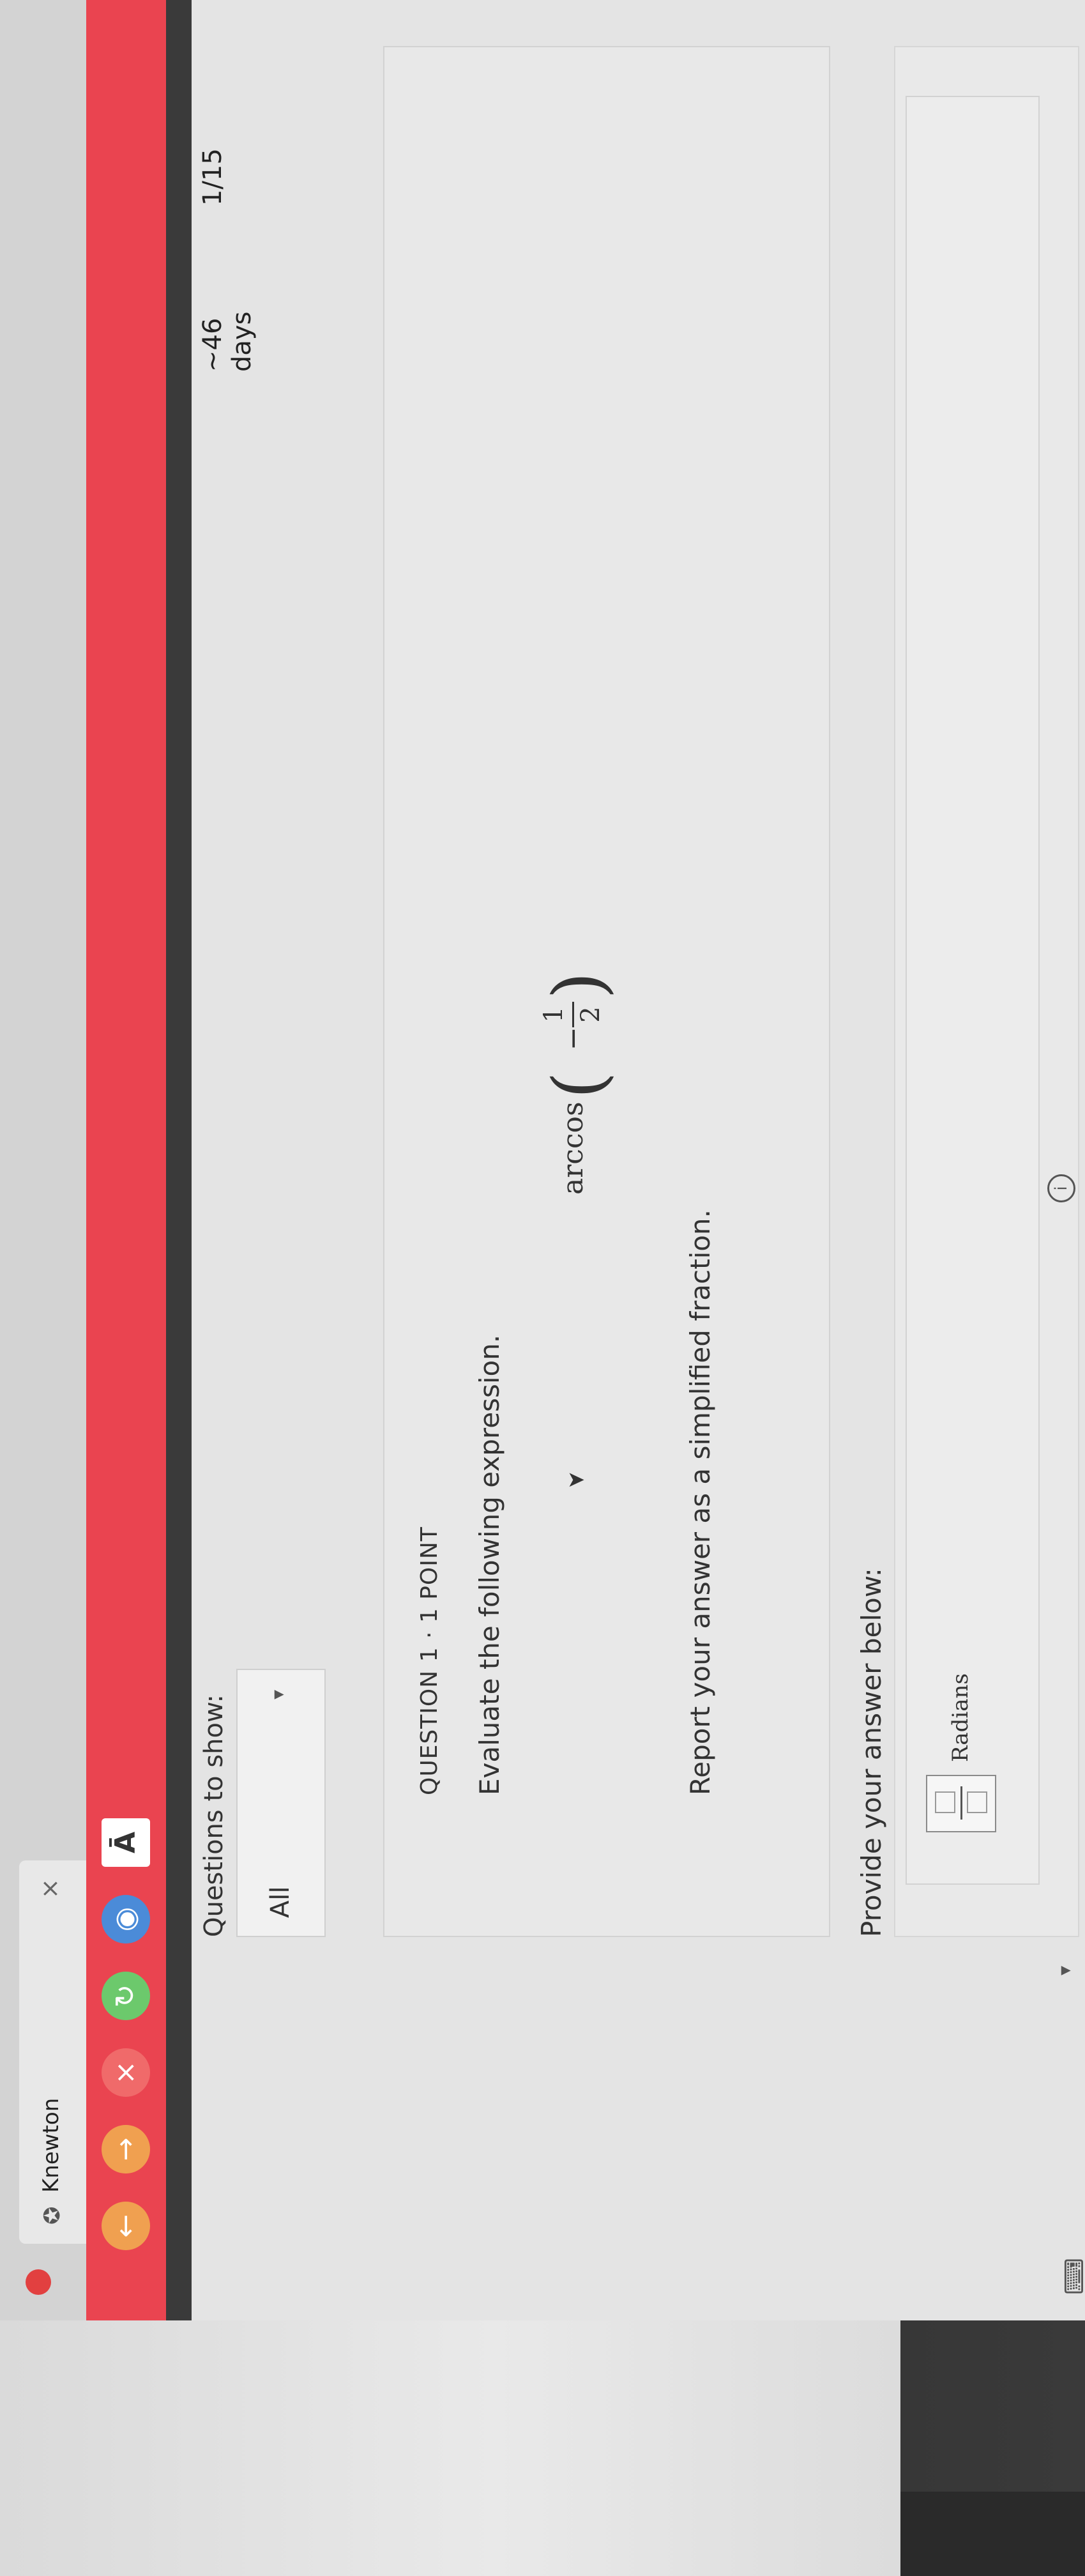  What do you see at coordinates (50, 1888) in the screenshot?
I see `tab-close-icon: ×` at bounding box center [50, 1888].